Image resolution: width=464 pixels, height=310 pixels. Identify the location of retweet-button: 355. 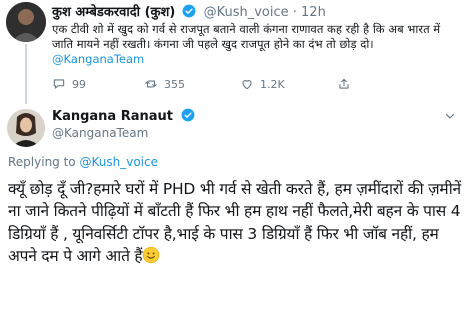
(164, 84).